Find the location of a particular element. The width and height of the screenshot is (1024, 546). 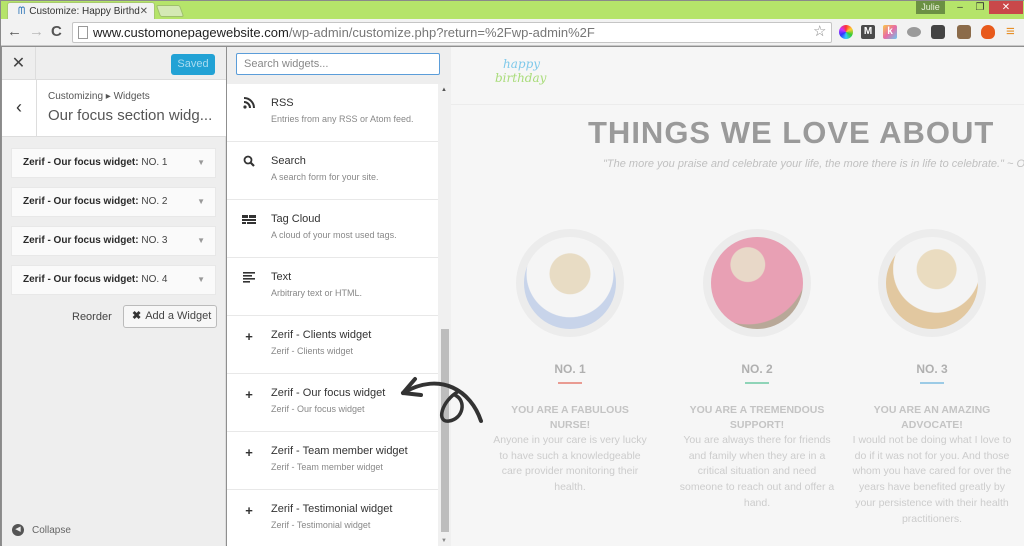

widget-row: Zerif - Our focus widget: NO. 1 ▼ is located at coordinates (113, 163).